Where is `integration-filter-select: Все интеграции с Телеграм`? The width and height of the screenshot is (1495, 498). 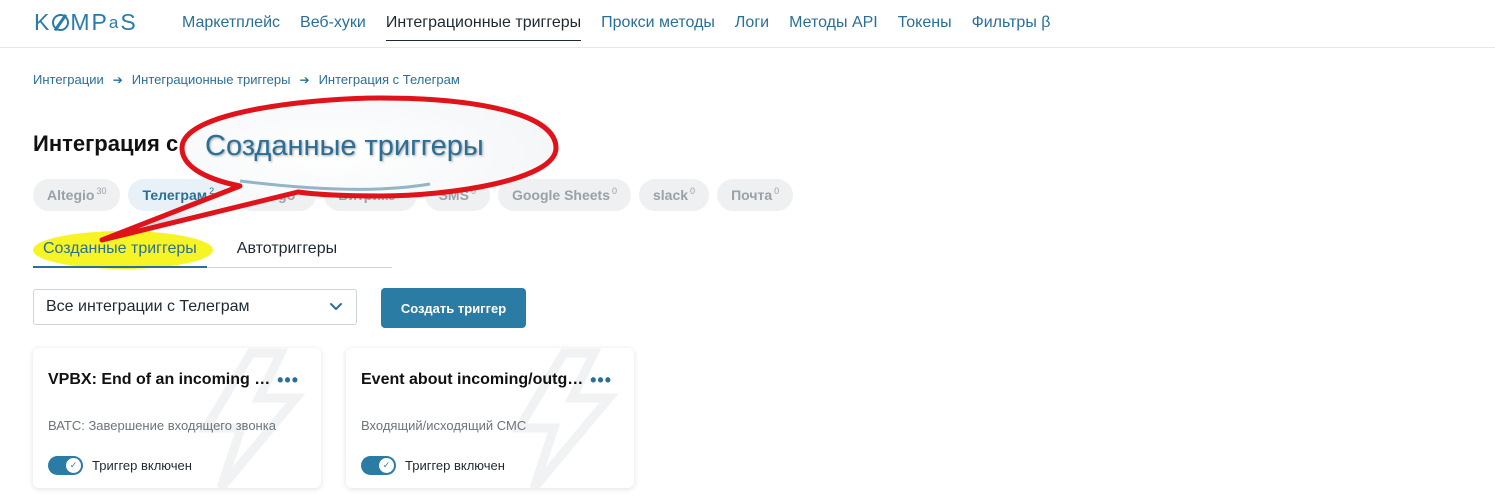 integration-filter-select: Все интеграции с Телеграм is located at coordinates (195, 307).